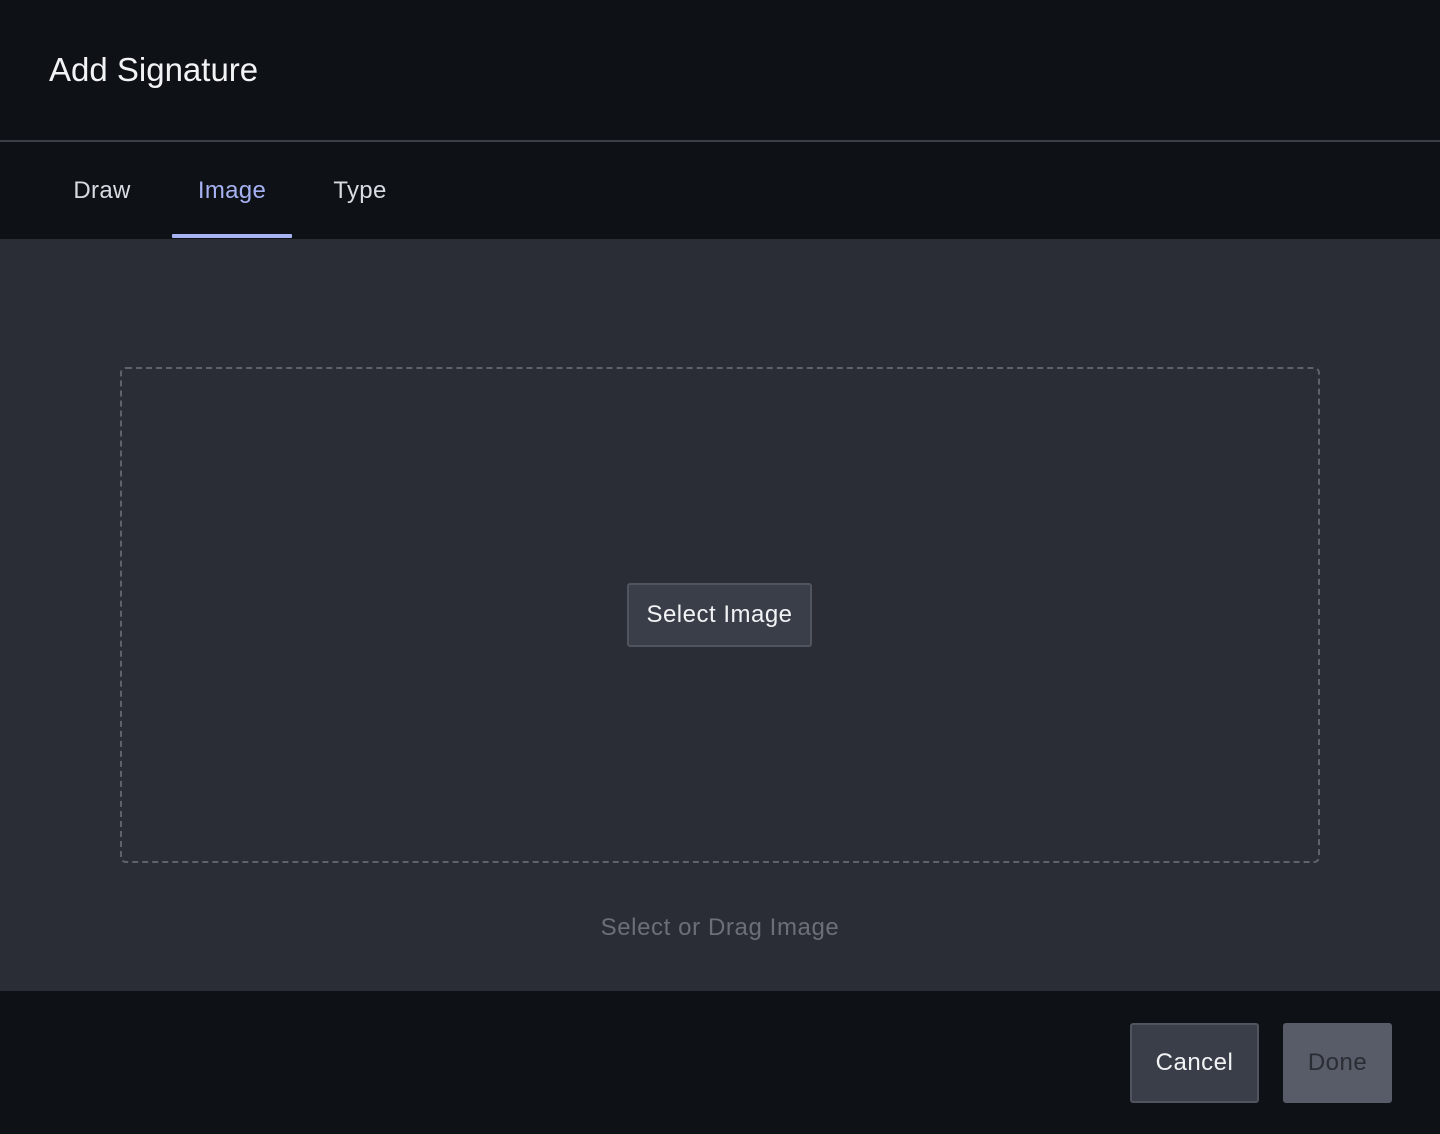 The width and height of the screenshot is (1440, 1134). What do you see at coordinates (102, 190) in the screenshot?
I see `tab-draw: Draw` at bounding box center [102, 190].